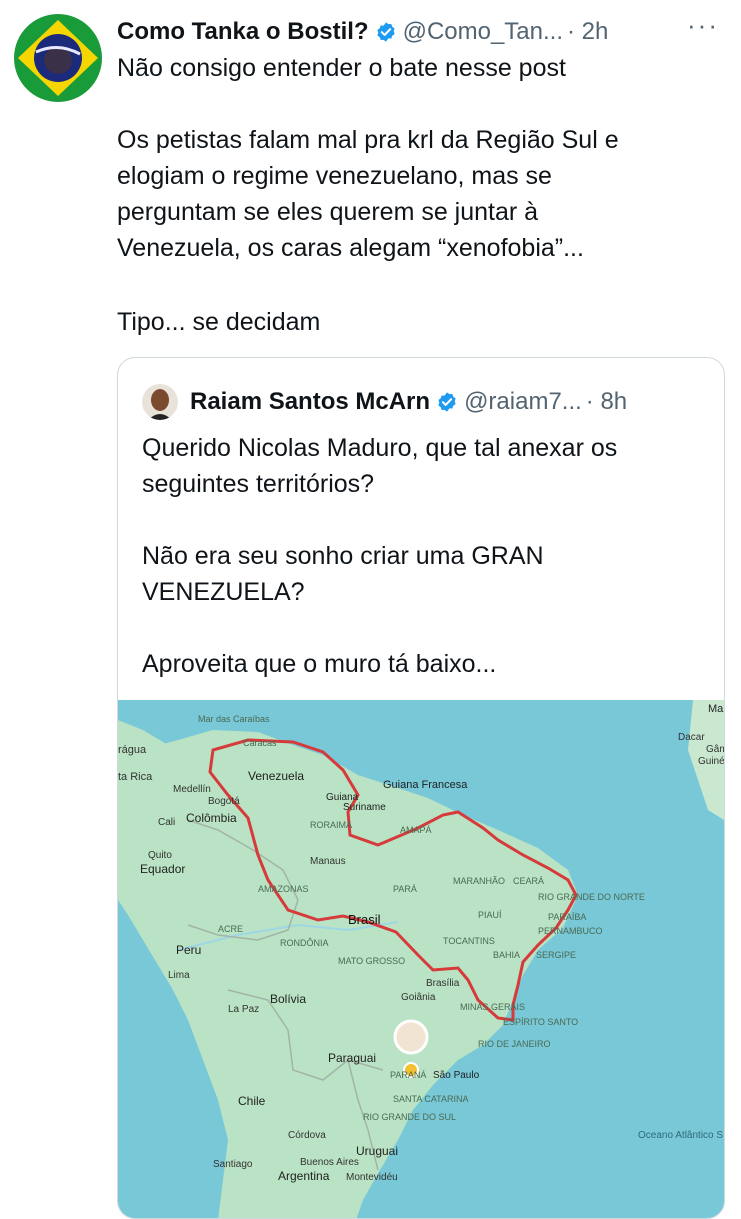 The width and height of the screenshot is (741, 1219). Describe the element at coordinates (479, 881) in the screenshot. I see `map-label: MARANHÃO` at that location.